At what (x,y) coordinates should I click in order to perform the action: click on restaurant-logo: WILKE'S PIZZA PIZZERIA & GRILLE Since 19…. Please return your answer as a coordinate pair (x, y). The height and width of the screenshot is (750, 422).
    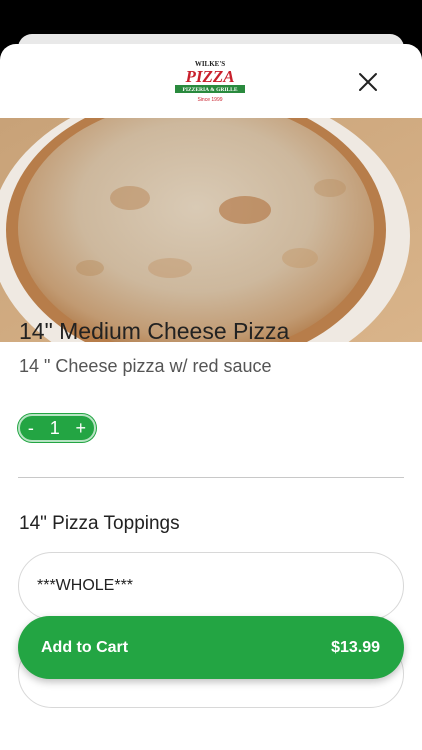
    Looking at the image, I should click on (210, 81).